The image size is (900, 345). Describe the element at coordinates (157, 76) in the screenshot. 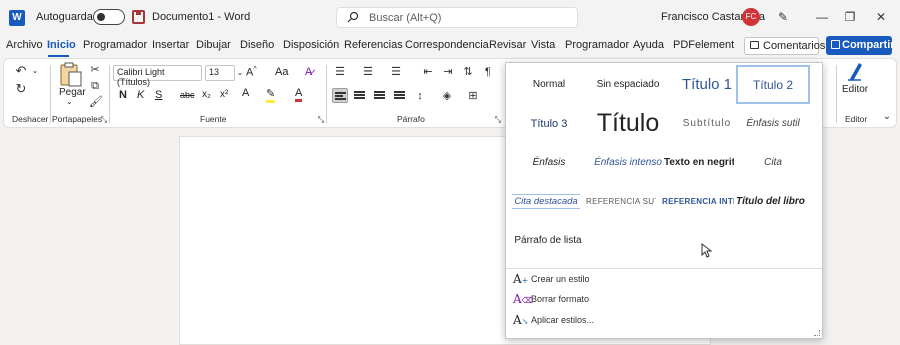

I see `font-name-select: Calibri Light (Títulos)` at that location.